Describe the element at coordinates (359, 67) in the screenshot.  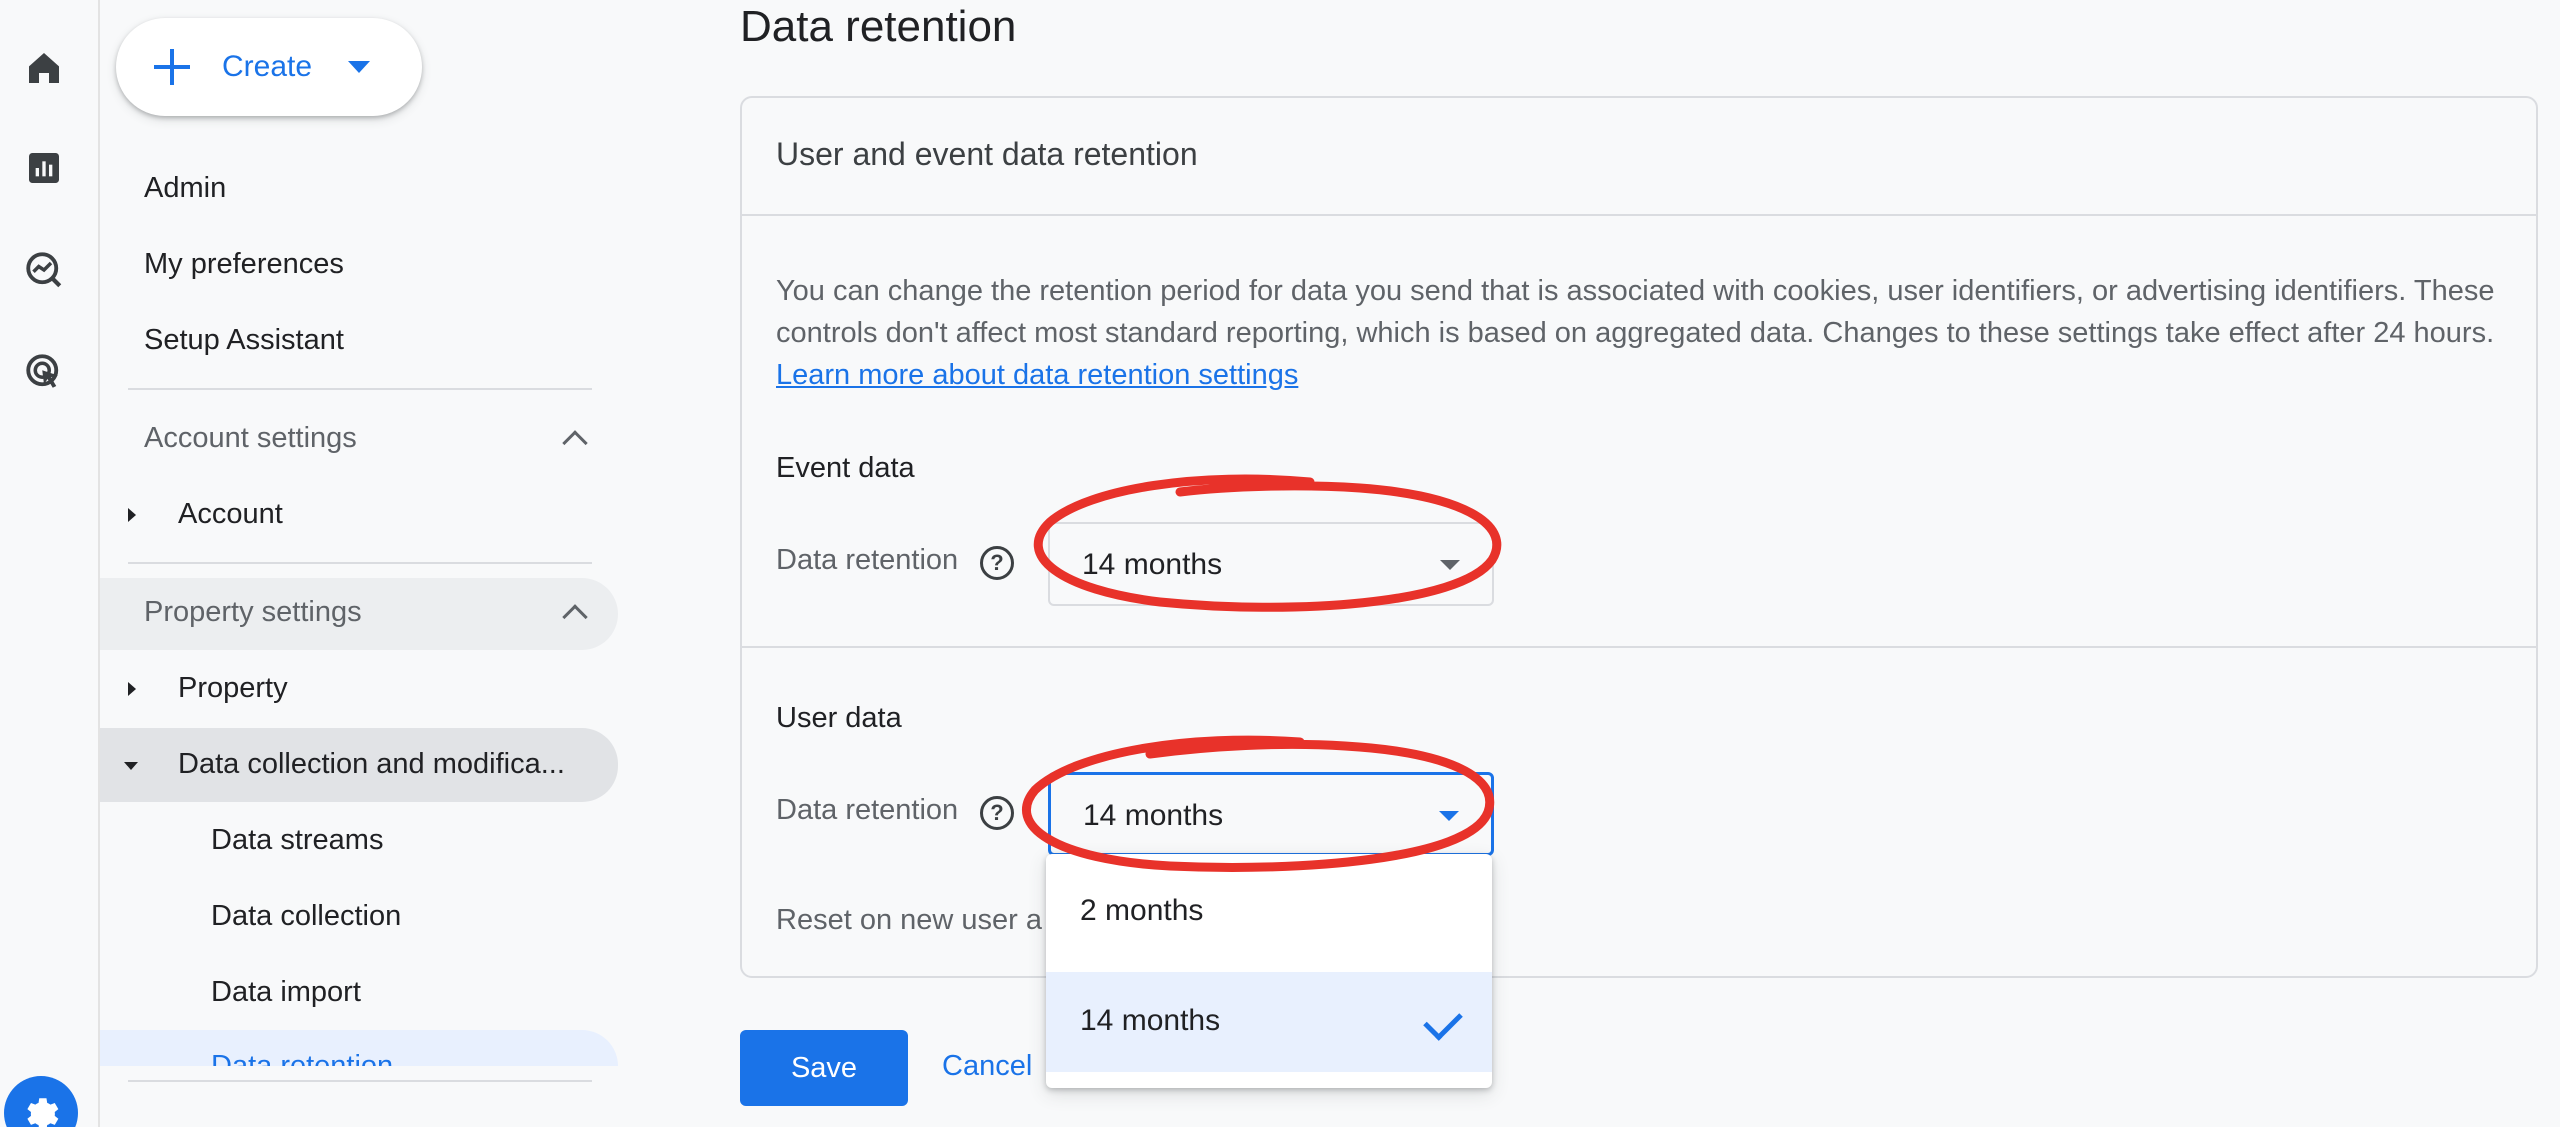
I see `caret-down-icon` at that location.